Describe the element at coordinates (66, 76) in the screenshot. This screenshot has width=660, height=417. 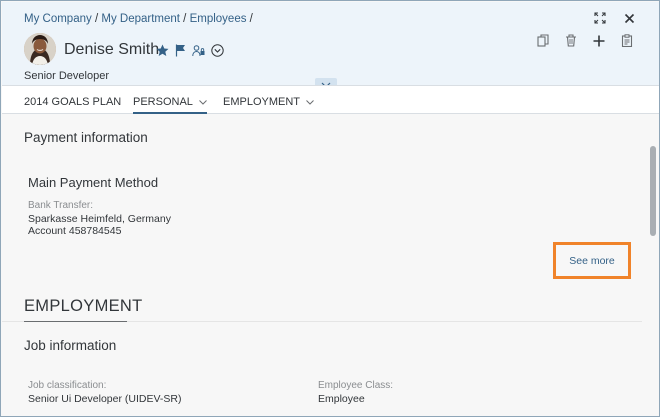
I see `page-subtitle: Senior Developer` at that location.